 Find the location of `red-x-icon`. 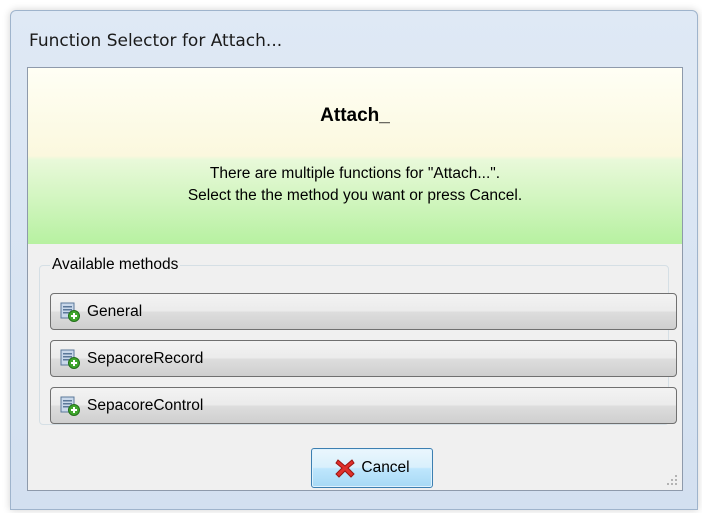

red-x-icon is located at coordinates (345, 468).